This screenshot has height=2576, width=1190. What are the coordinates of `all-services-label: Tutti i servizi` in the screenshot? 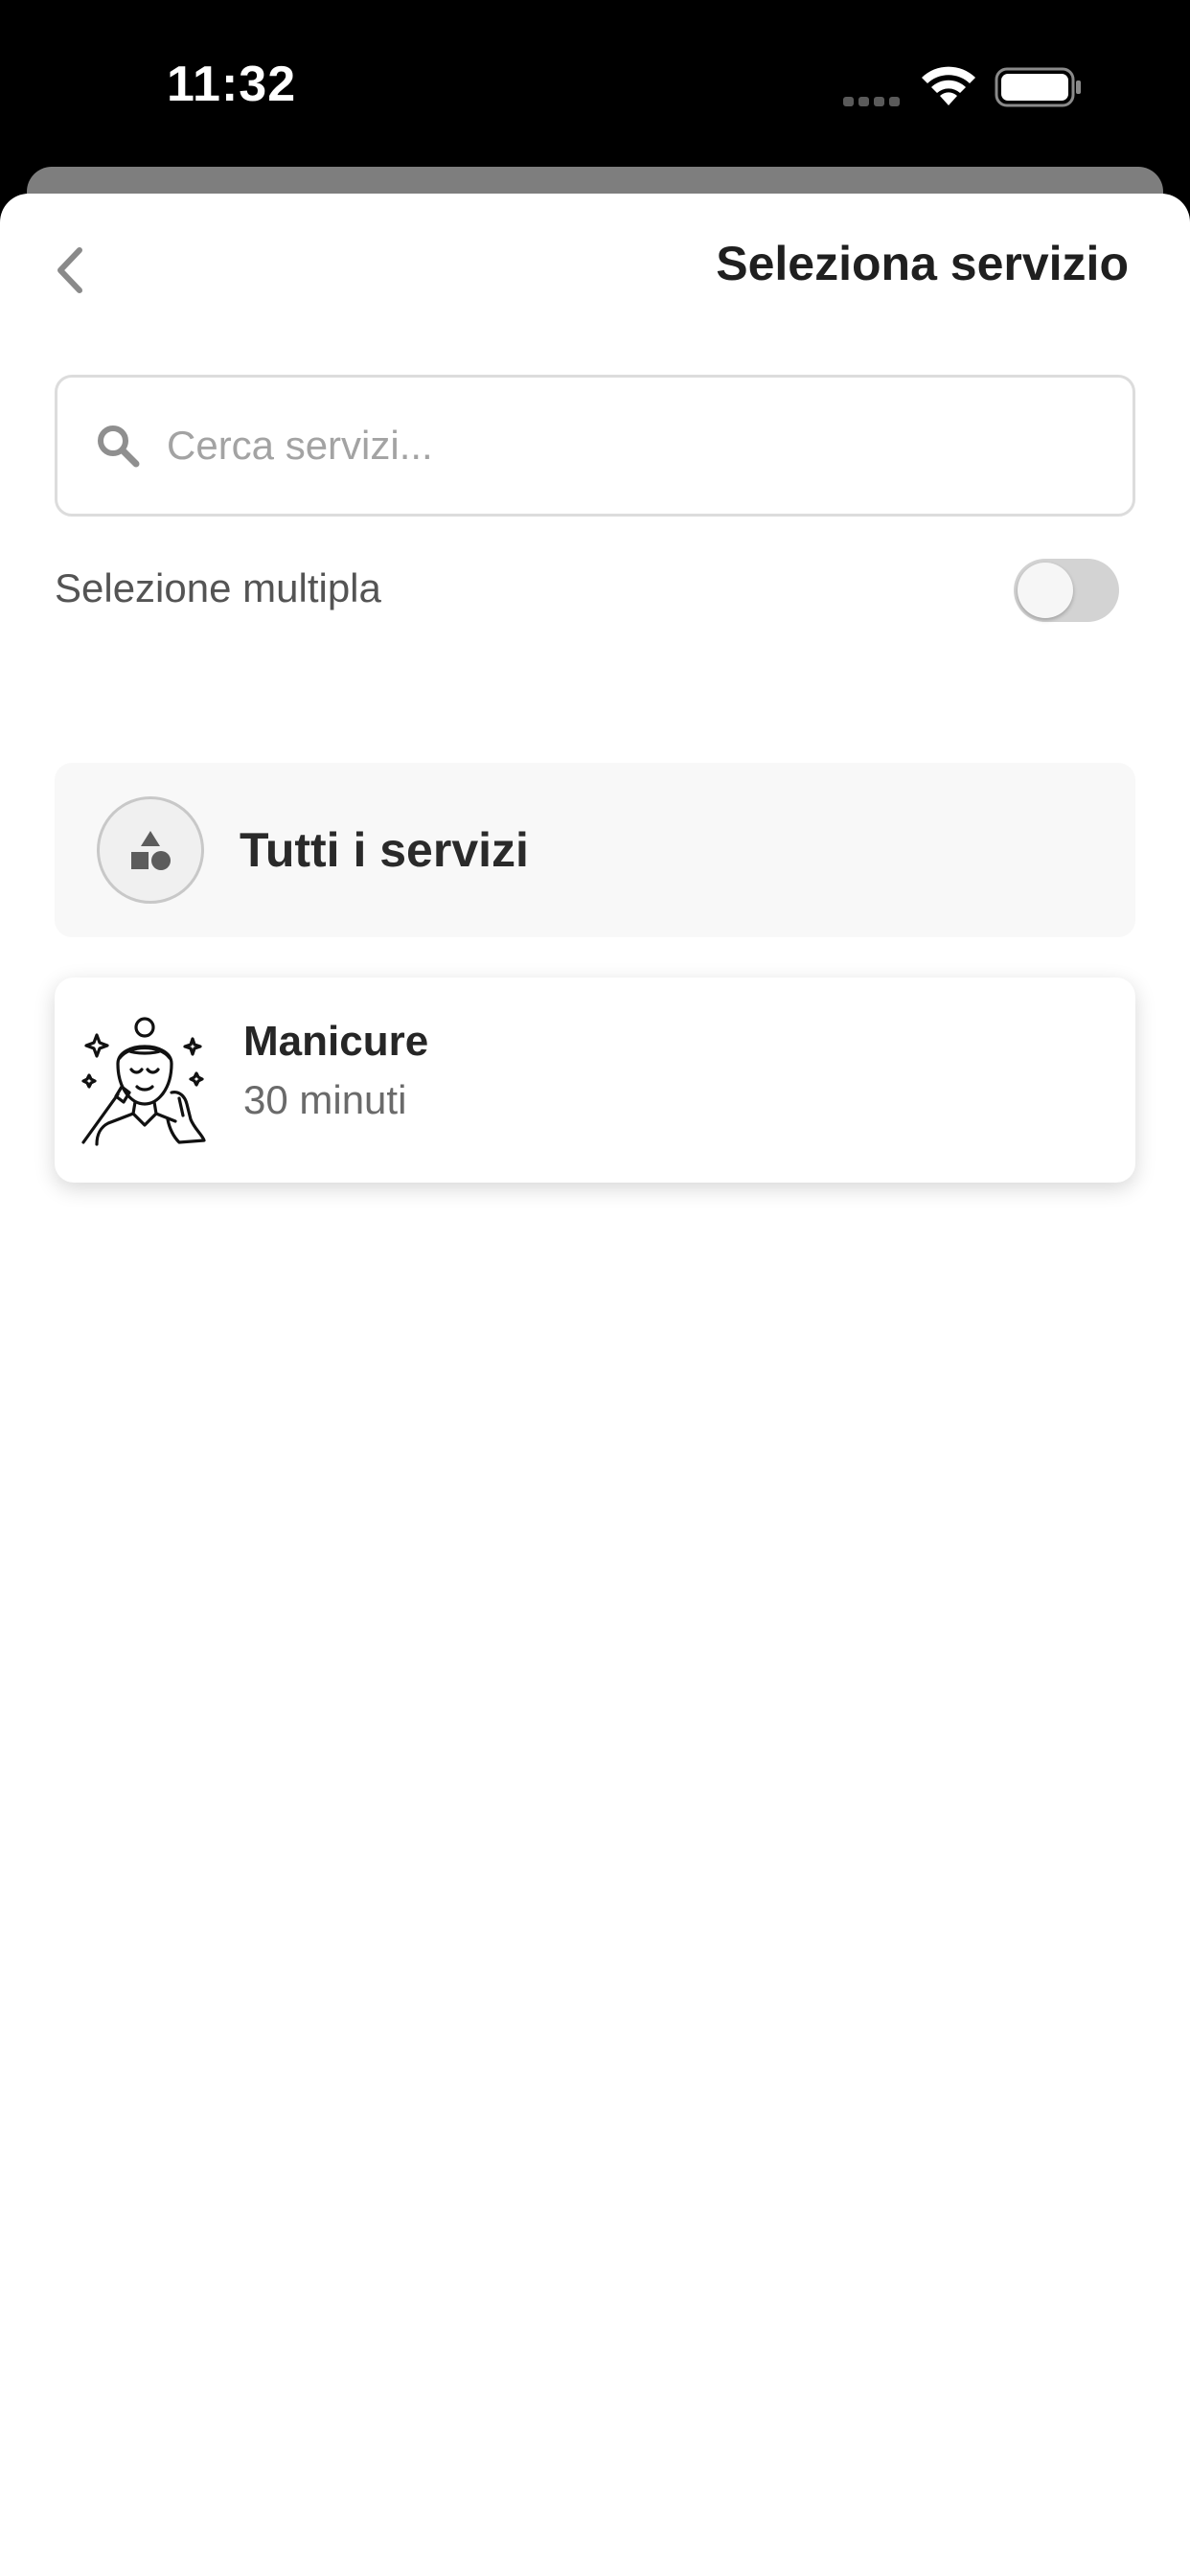 It's located at (385, 850).